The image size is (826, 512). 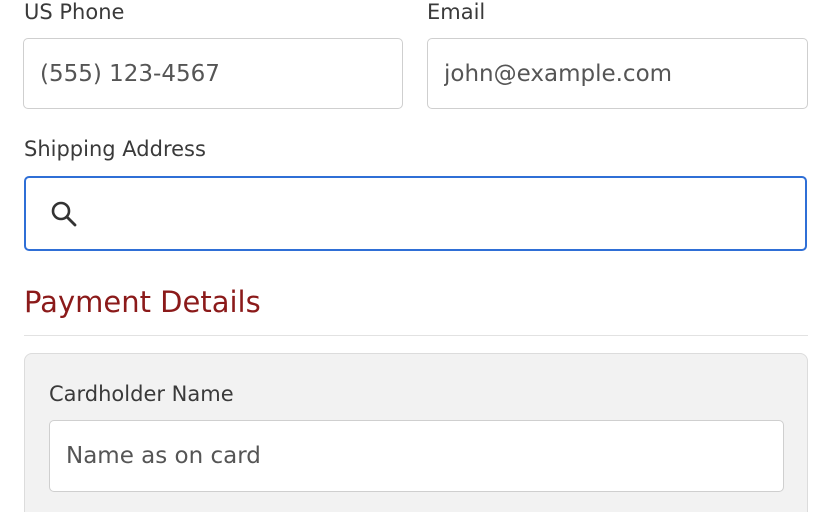 I want to click on phone-input, so click(x=213, y=73).